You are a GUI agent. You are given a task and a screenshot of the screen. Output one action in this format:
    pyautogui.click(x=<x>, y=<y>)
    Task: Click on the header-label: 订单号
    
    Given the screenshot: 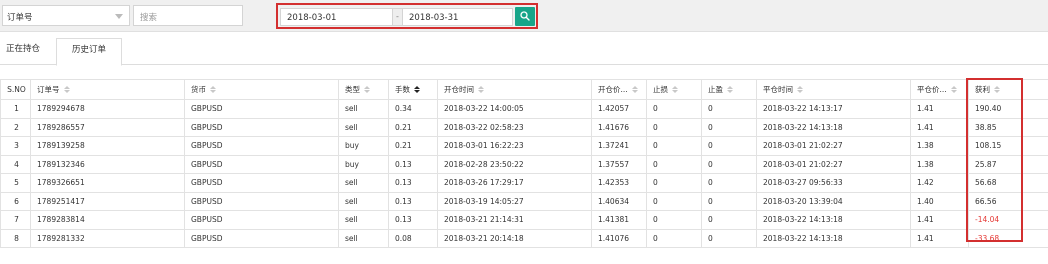 What is the action you would take?
    pyautogui.click(x=48, y=89)
    